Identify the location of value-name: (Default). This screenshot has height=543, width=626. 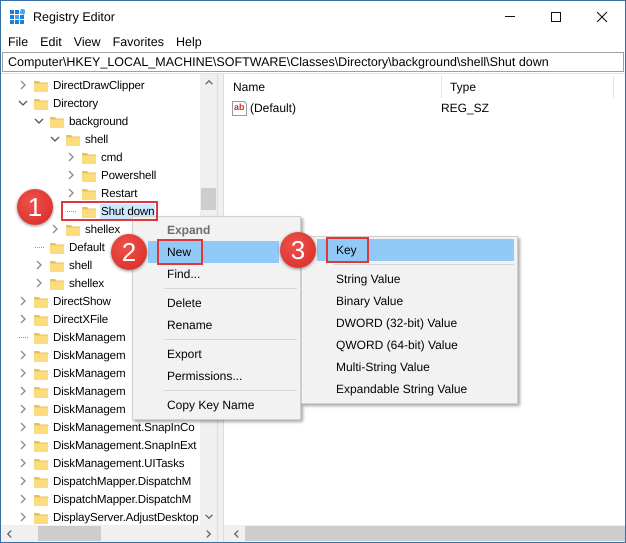
(273, 108).